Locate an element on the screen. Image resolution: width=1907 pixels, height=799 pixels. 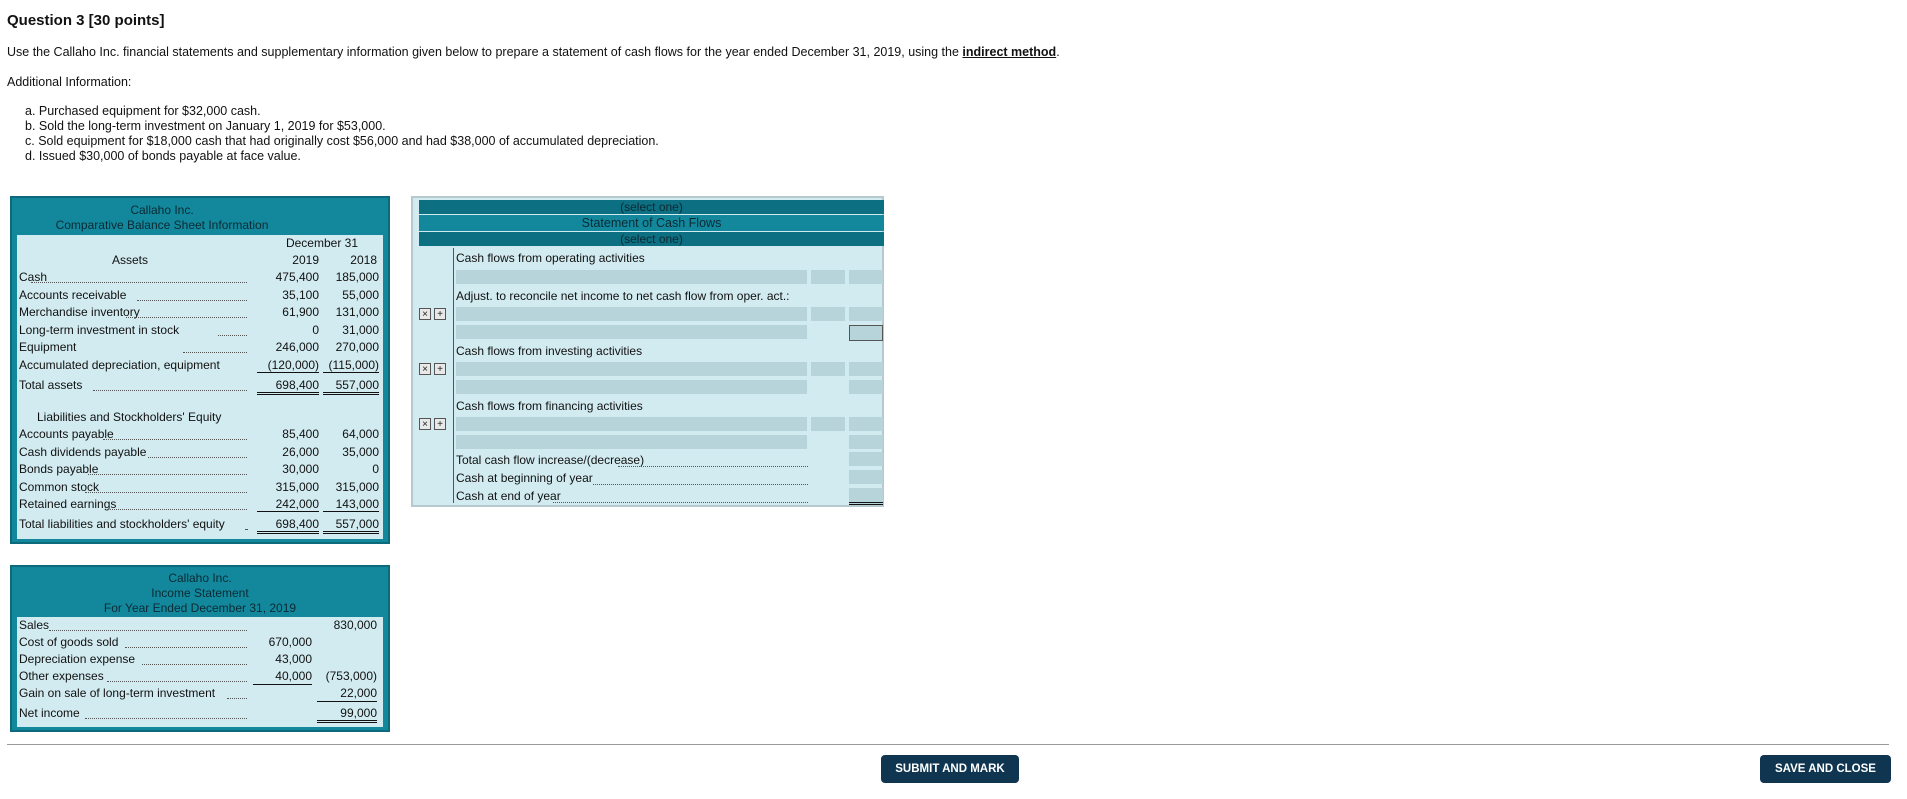
bs-row-label: Merchandise inventory is located at coordinates (79, 312).